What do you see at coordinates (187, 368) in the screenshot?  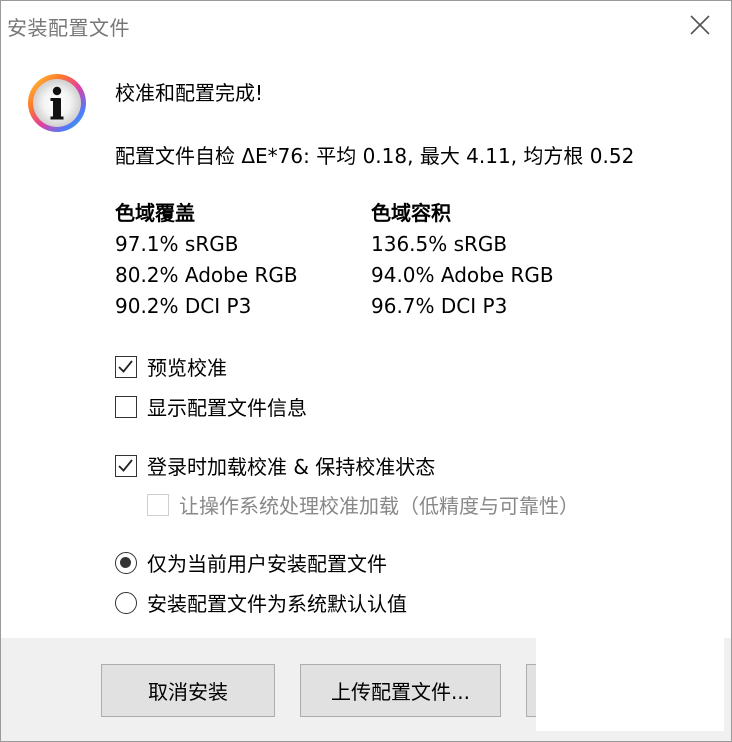 I see `preview-calibration-label: 预览校准` at bounding box center [187, 368].